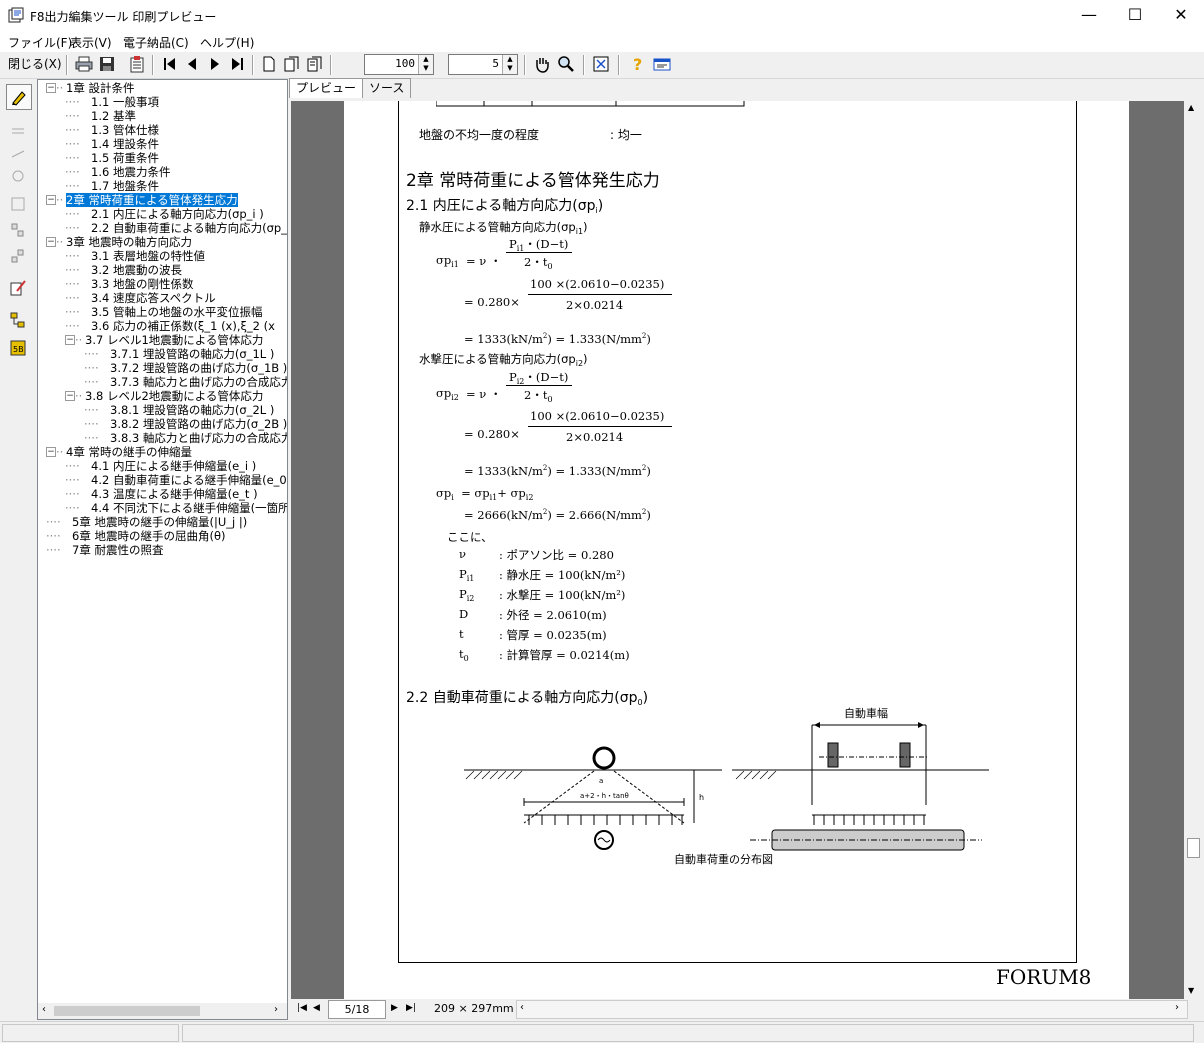 Image resolution: width=1204 pixels, height=1043 pixels. Describe the element at coordinates (91, 42) in the screenshot. I see `menu-view: 表示(V)` at that location.